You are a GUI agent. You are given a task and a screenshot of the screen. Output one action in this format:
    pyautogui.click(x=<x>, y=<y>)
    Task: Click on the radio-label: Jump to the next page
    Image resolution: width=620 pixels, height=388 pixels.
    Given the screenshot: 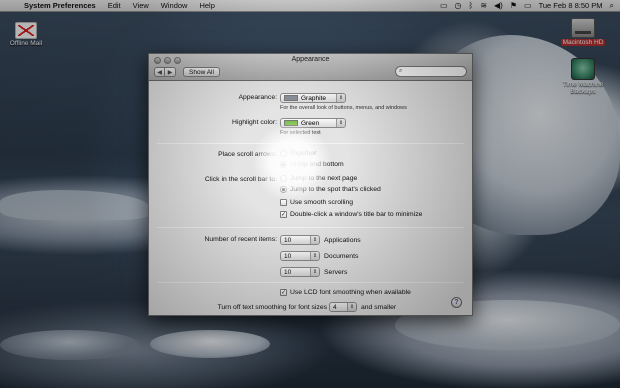 What is the action you would take?
    pyautogui.click(x=324, y=178)
    